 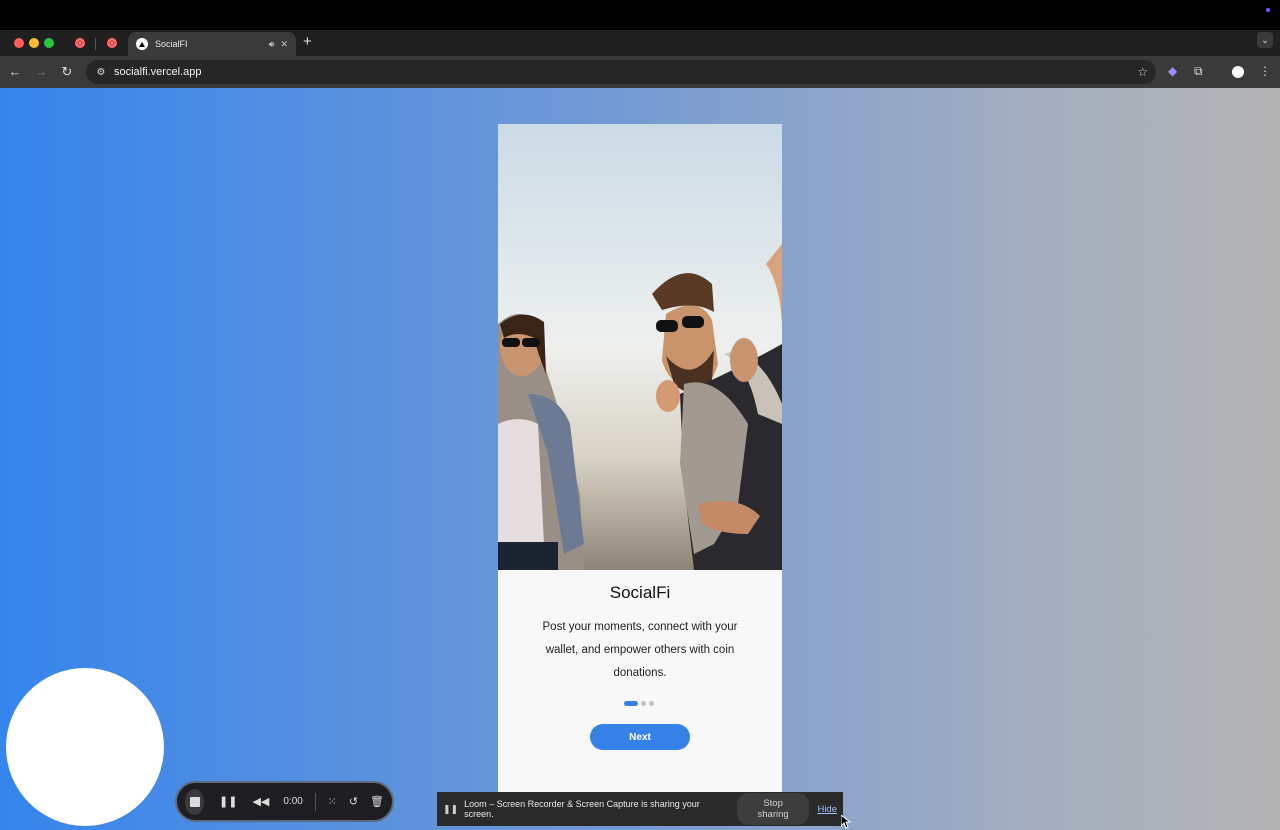 What do you see at coordinates (640, 15) in the screenshot?
I see `os-menu-bar` at bounding box center [640, 15].